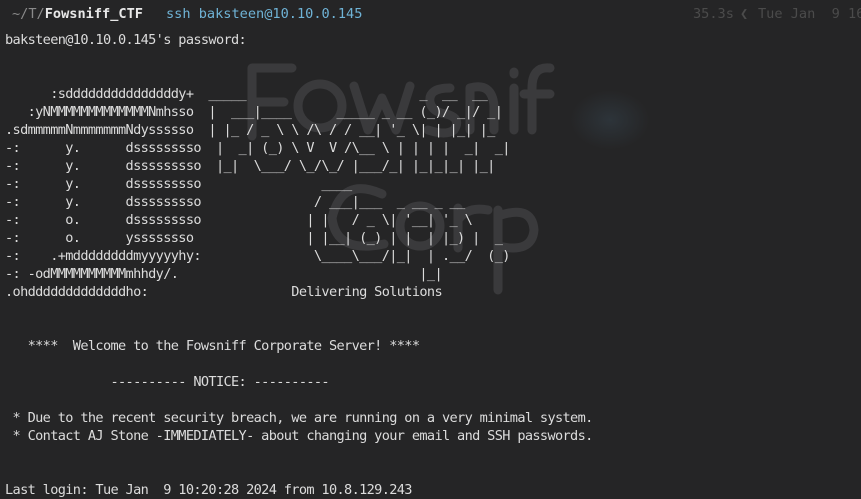  I want to click on banner-line: .ohdddddddddddddho: Delivering Solutions, so click(224, 292).